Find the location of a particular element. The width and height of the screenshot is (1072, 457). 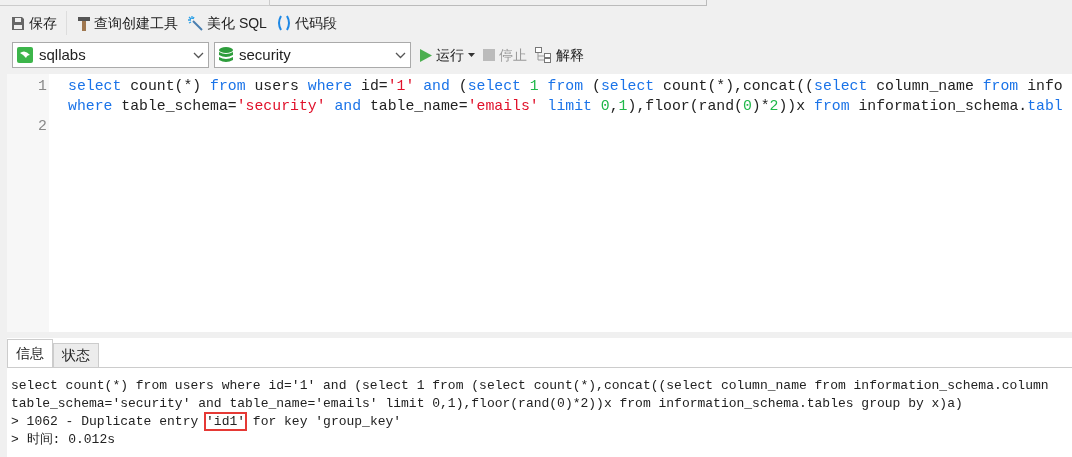

hammer-icon is located at coordinates (84, 23).